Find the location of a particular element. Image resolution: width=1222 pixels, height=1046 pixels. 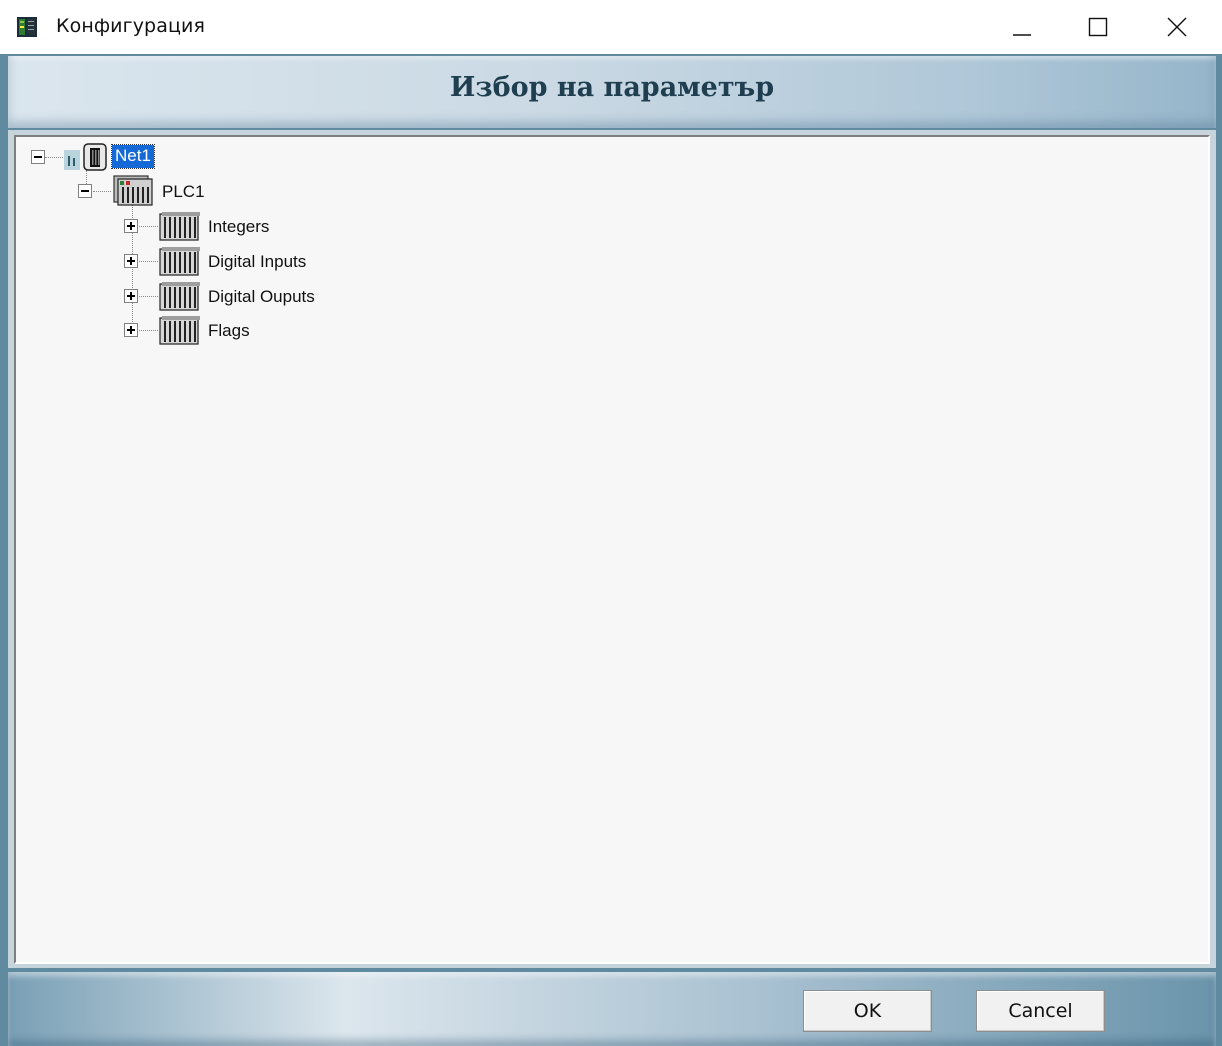

collapse-toggle-net1 is located at coordinates (38, 157).